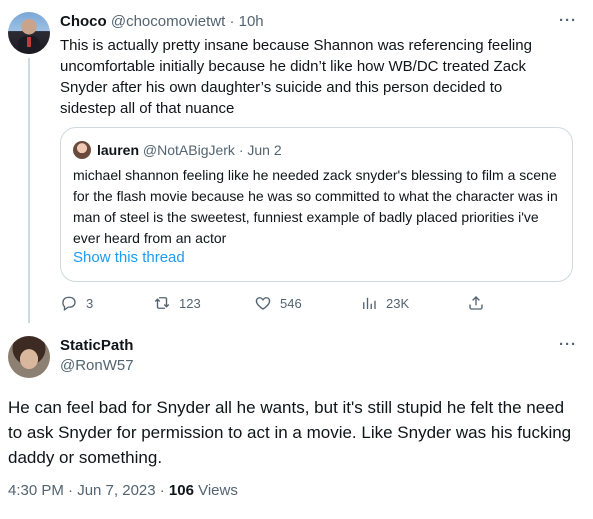 This screenshot has width=593, height=519. I want to click on tweet-meta: 4:30 PM · Jun 7, 2023 · 106 Views, so click(123, 491).